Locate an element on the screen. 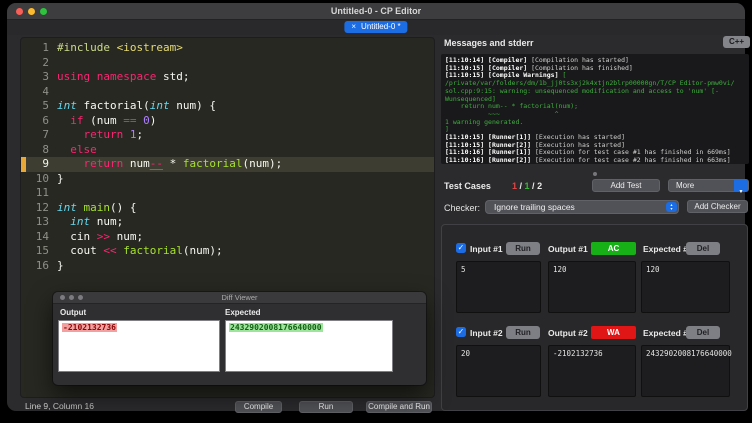  output-1-label: Output #1 is located at coordinates (568, 249).